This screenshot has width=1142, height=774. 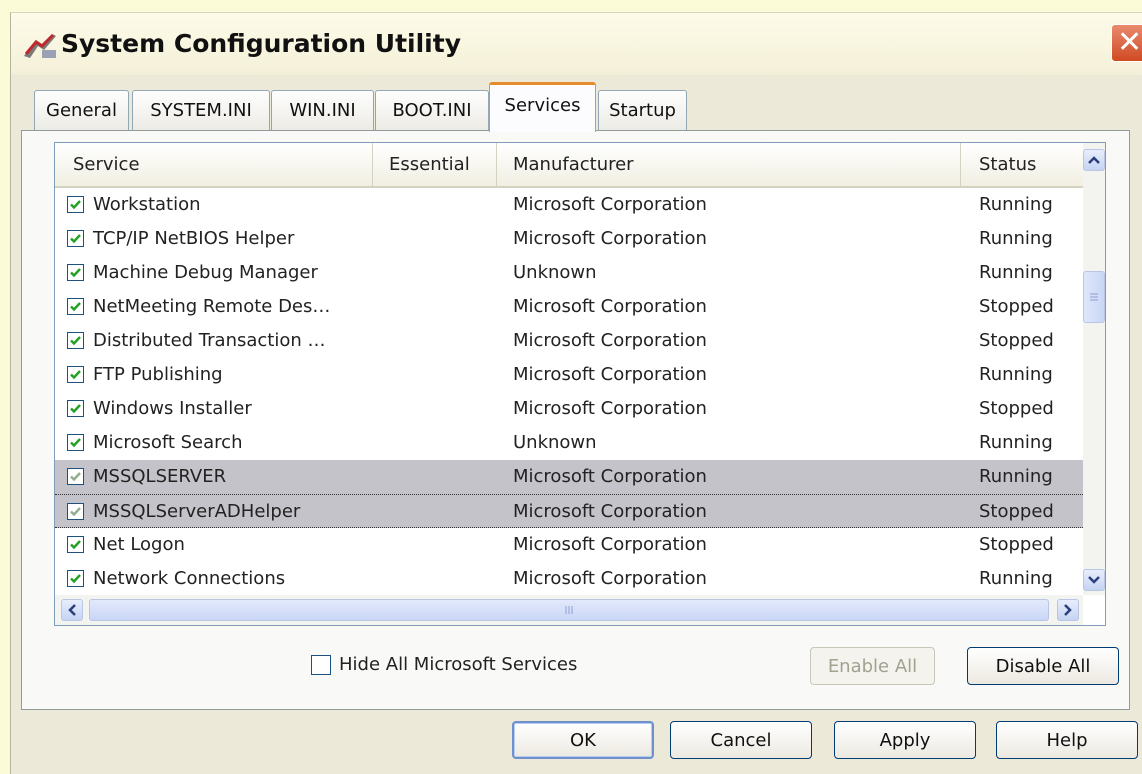 I want to click on horizontal-scrollbar, so click(x=569, y=610).